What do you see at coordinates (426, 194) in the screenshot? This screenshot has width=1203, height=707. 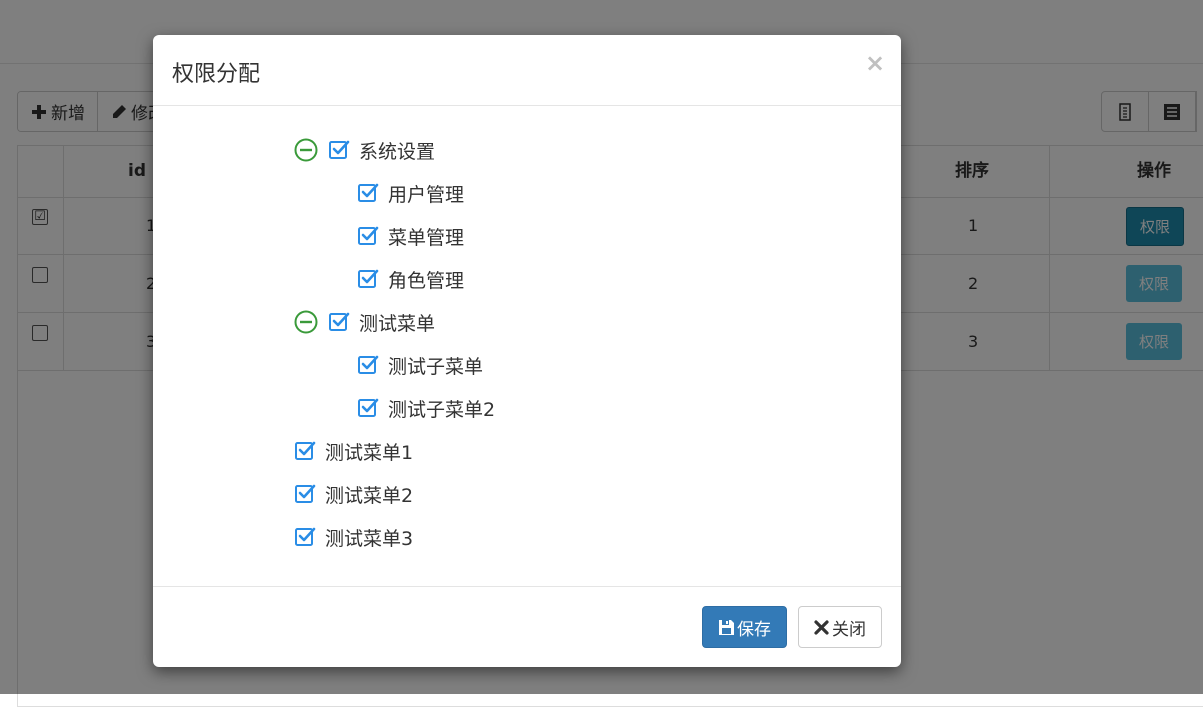 I see `tree-node-label: 用户管理` at bounding box center [426, 194].